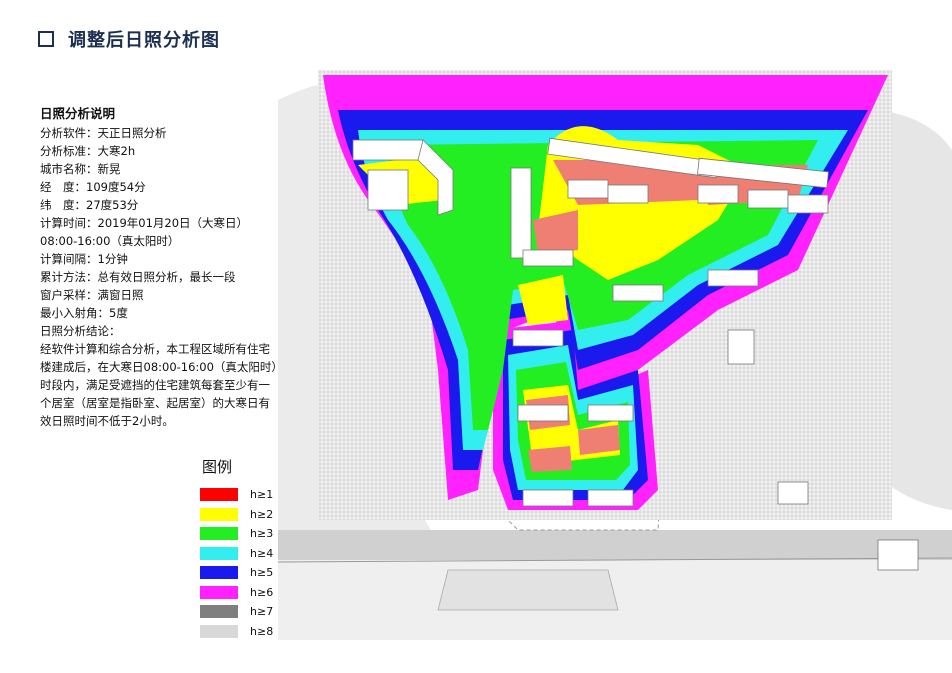  I want to click on building-row1-e, so click(808, 204).